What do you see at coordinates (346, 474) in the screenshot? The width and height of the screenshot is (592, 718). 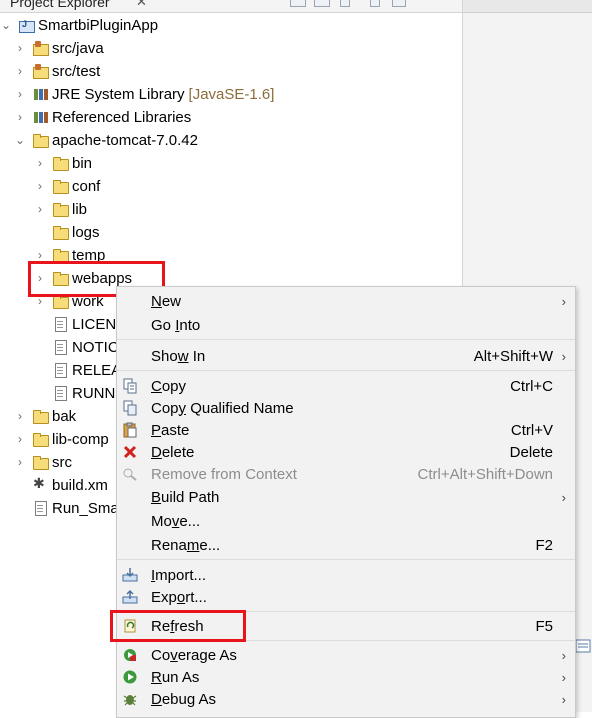 I see `menu-item-remove-from-context: Remove from Context Ctrl+Alt+Shift+Down` at bounding box center [346, 474].